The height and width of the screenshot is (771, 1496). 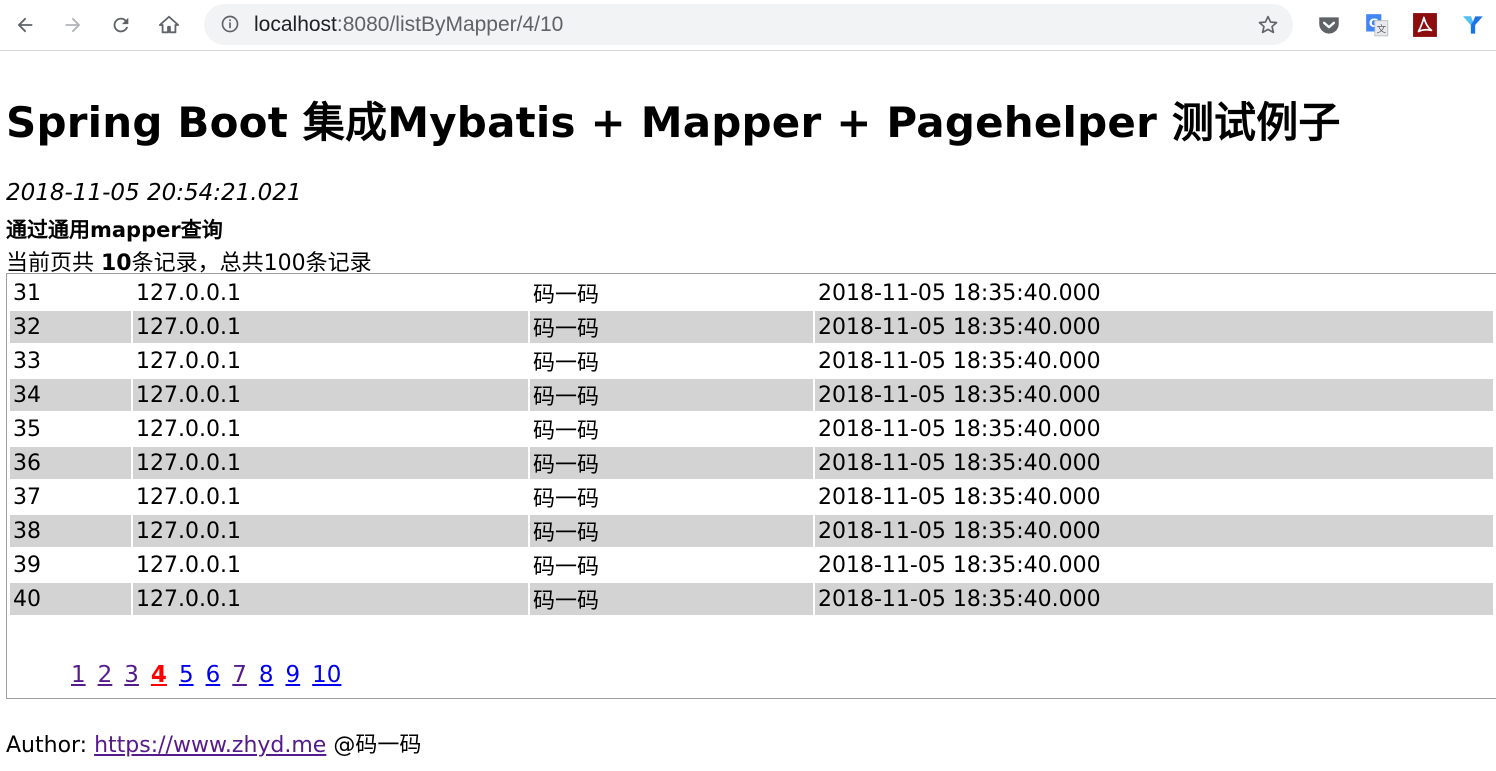 I want to click on reload-icon, so click(x=121, y=25).